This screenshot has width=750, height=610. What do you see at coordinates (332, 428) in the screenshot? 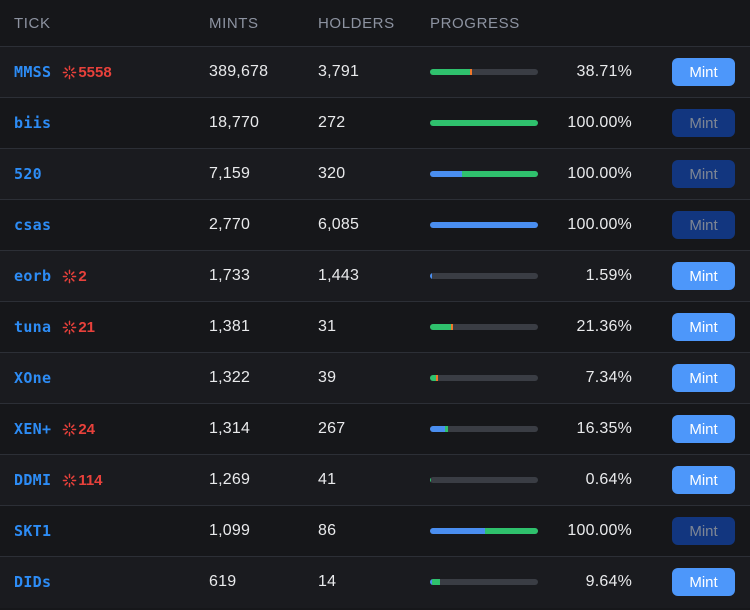
I see `holders-value: 267` at bounding box center [332, 428].